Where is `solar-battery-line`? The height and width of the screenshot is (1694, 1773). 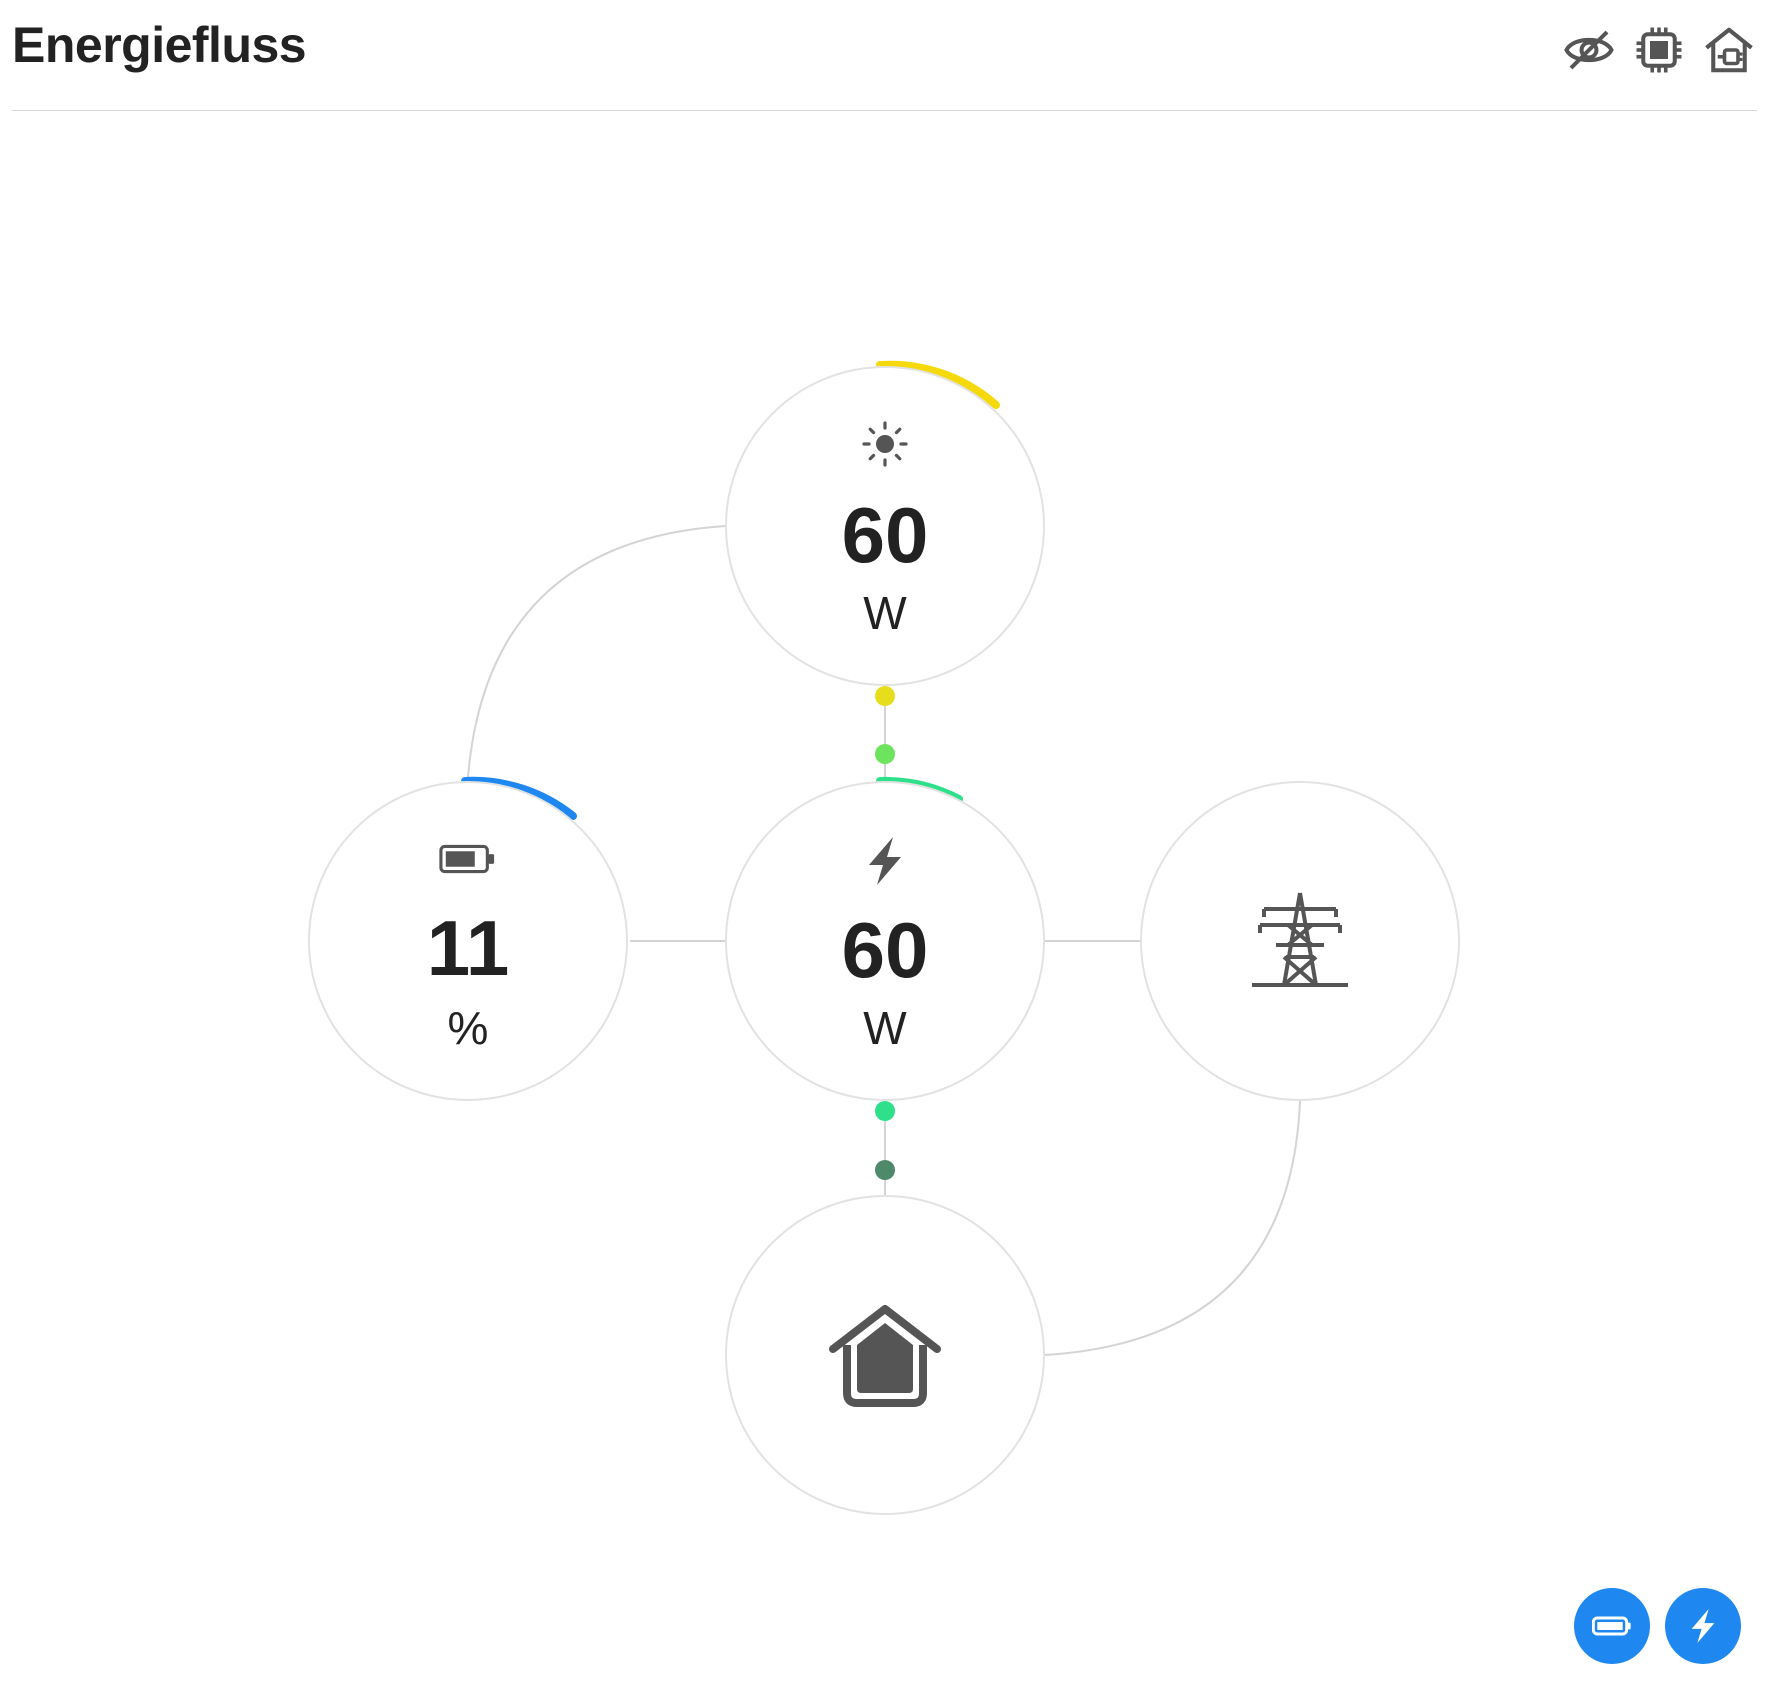
solar-battery-line is located at coordinates (596, 651).